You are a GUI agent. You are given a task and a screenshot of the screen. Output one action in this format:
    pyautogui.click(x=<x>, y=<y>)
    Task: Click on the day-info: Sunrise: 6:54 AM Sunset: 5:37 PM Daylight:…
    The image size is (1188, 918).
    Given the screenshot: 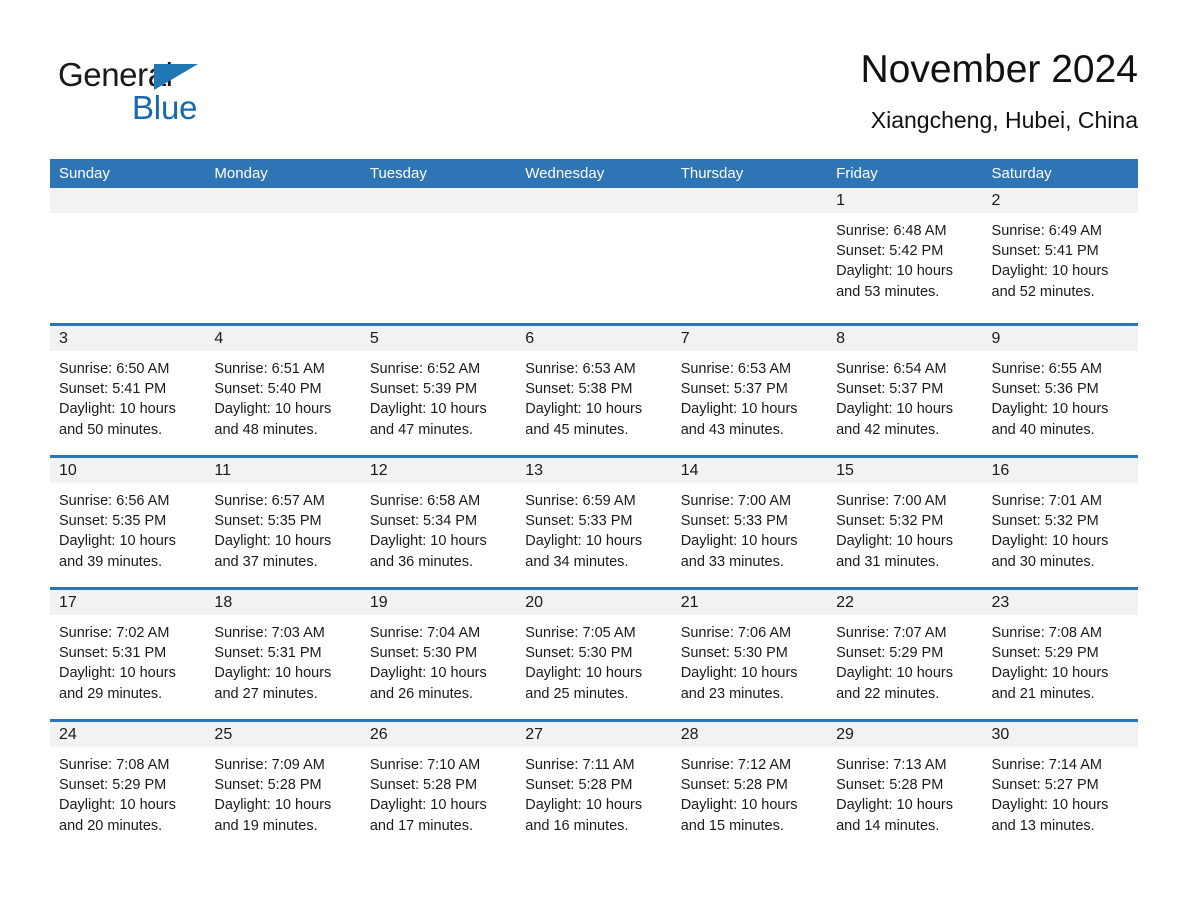 What is the action you would take?
    pyautogui.click(x=904, y=395)
    